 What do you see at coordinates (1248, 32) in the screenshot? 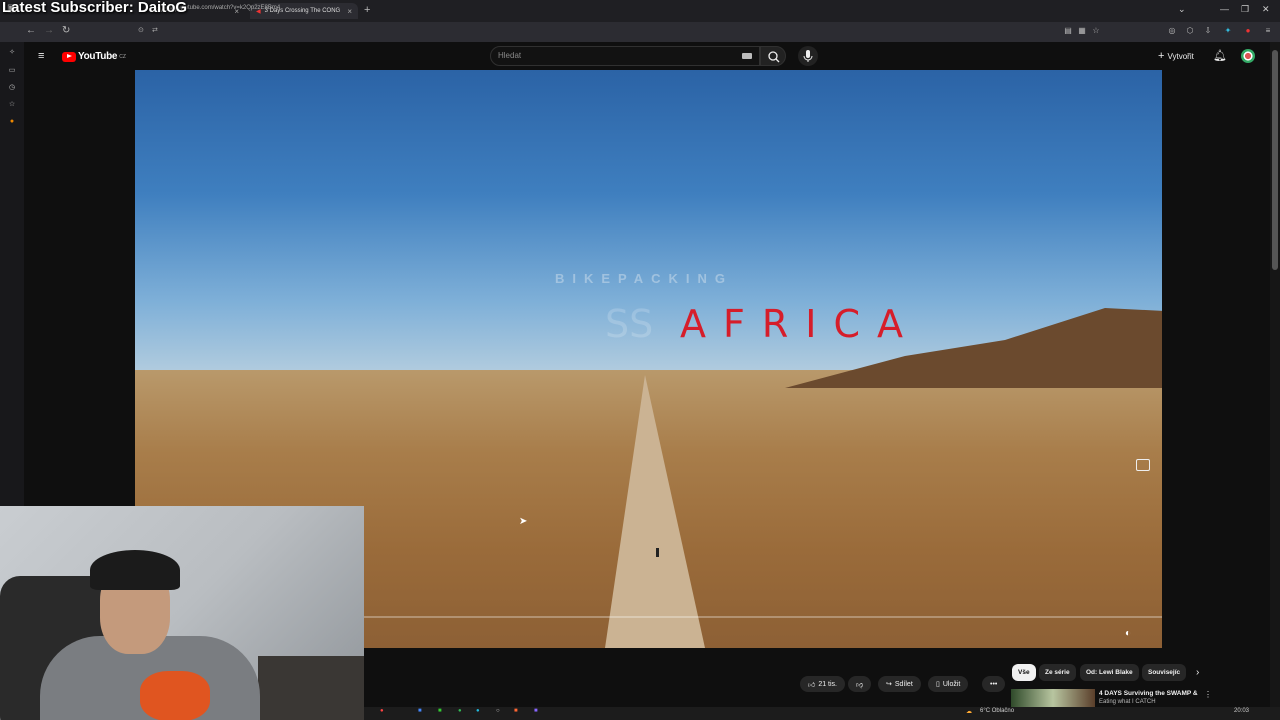
I see `record-icon: ●` at bounding box center [1248, 32].